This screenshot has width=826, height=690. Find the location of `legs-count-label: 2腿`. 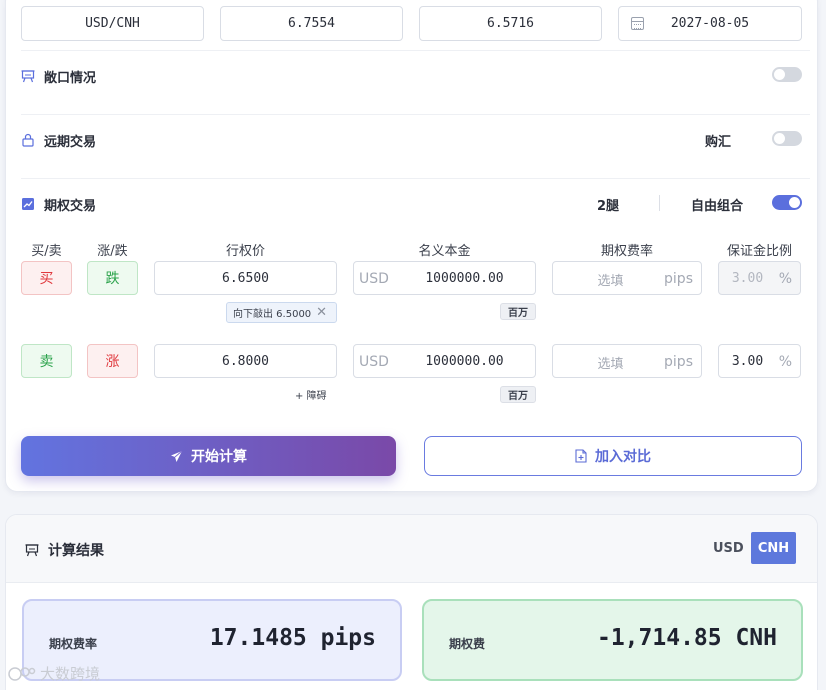

legs-count-label: 2腿 is located at coordinates (608, 206).